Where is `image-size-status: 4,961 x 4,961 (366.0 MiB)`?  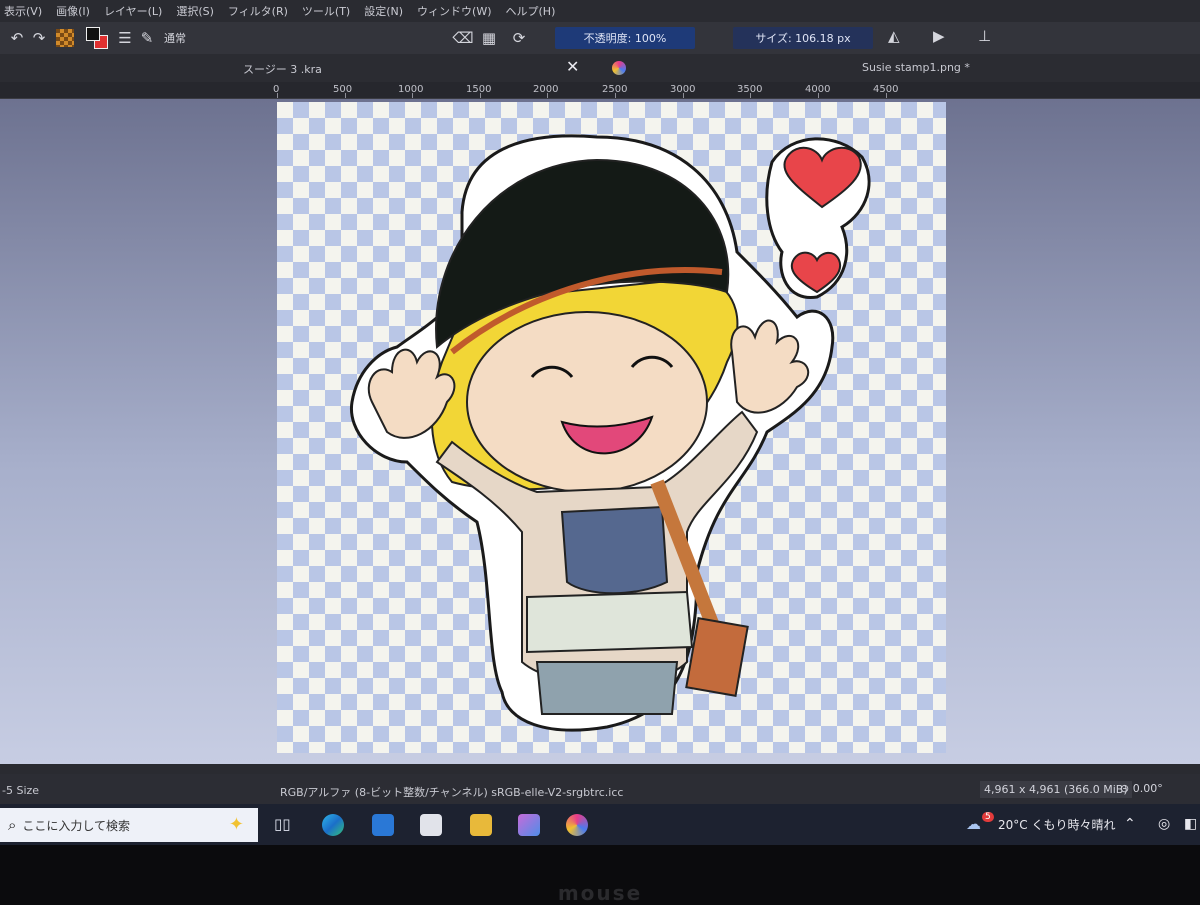
image-size-status: 4,961 x 4,961 (366.0 MiB) is located at coordinates (1056, 789).